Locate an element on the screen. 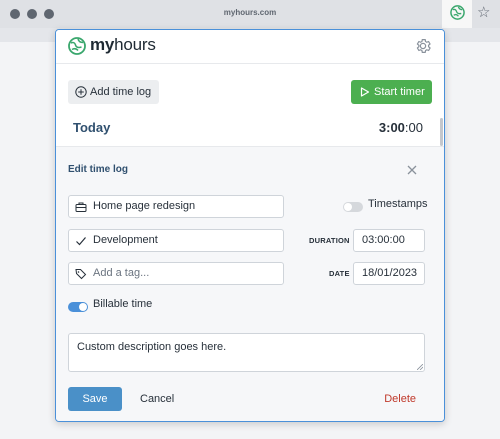  check-icon is located at coordinates (81, 241).